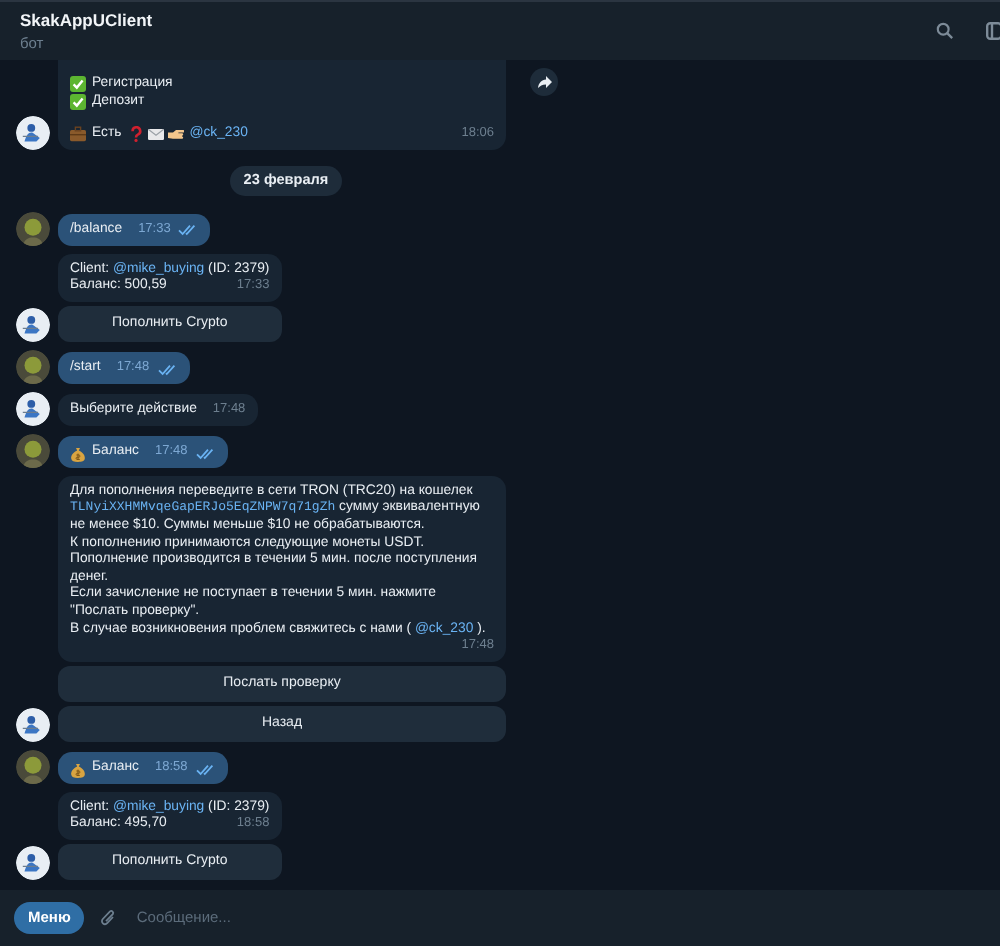 This screenshot has height=946, width=1000. Describe the element at coordinates (945, 31) in the screenshot. I see `search-icon` at that location.